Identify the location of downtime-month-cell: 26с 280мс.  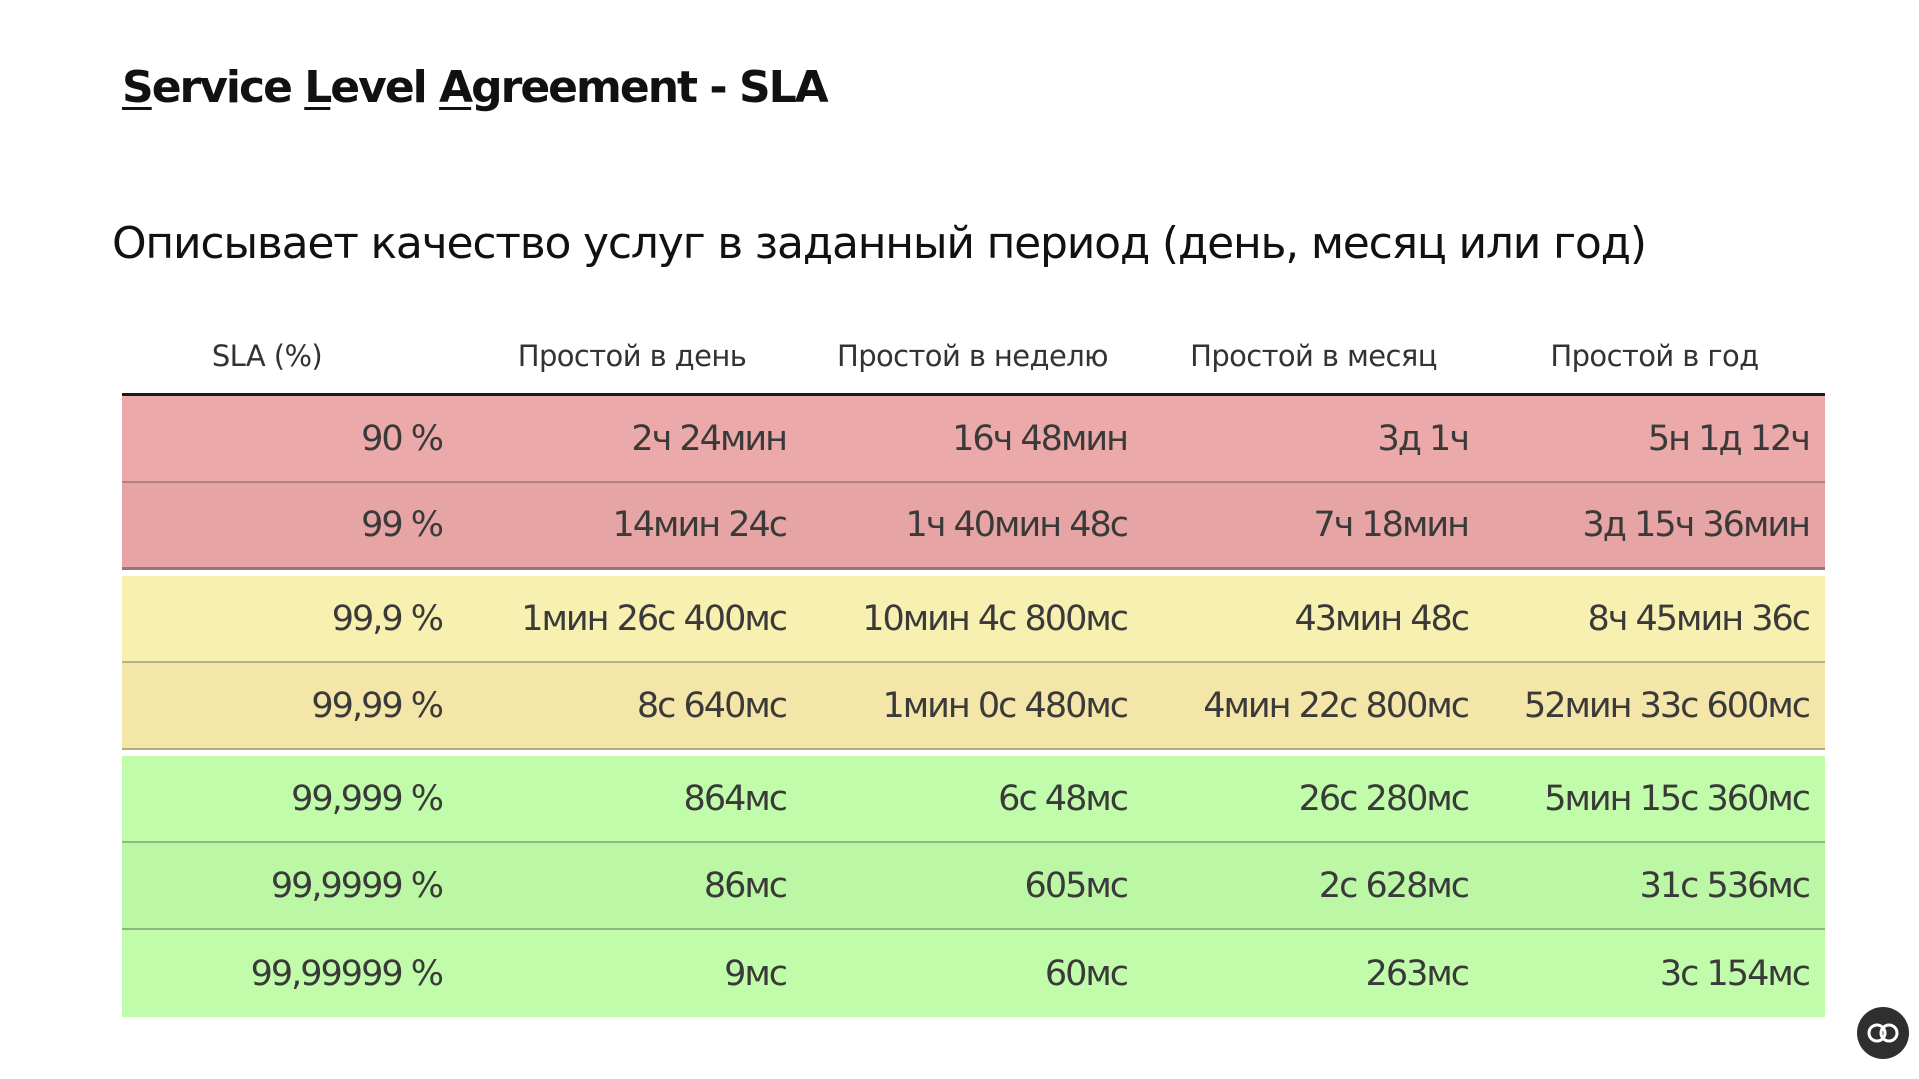
(1384, 798).